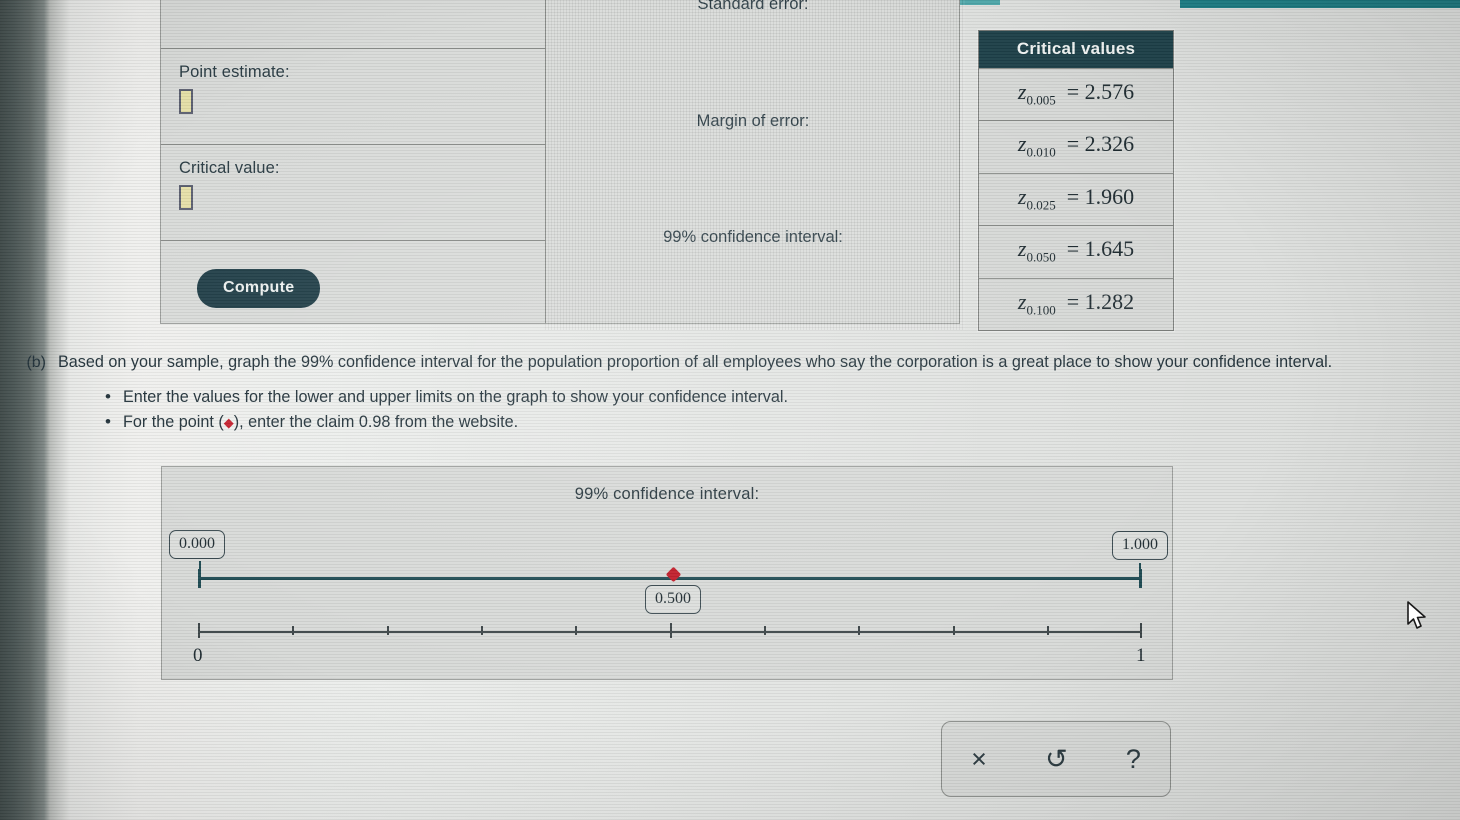 Image resolution: width=1460 pixels, height=820 pixels. What do you see at coordinates (1041, 205) in the screenshot?
I see `z-subscript: 0.025` at bounding box center [1041, 205].